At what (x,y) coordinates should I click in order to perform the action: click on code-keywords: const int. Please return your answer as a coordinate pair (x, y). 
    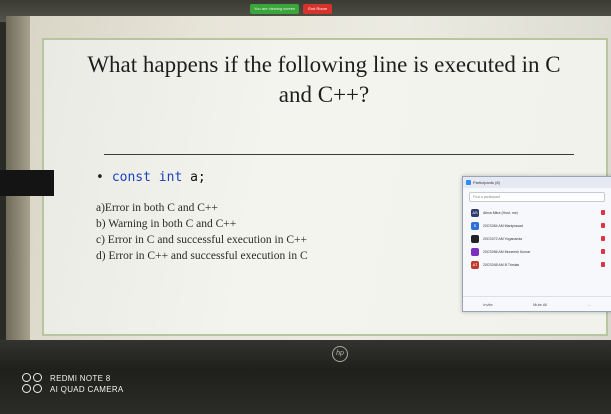
    Looking at the image, I should click on (147, 177).